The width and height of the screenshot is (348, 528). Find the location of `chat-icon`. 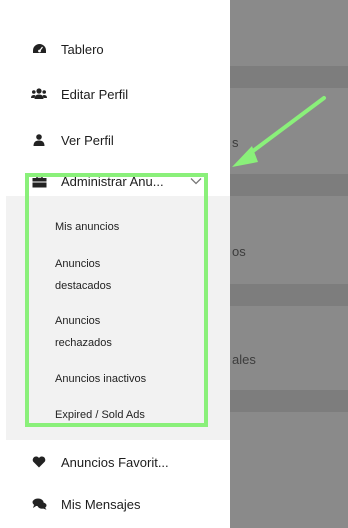

chat-icon is located at coordinates (39, 504).